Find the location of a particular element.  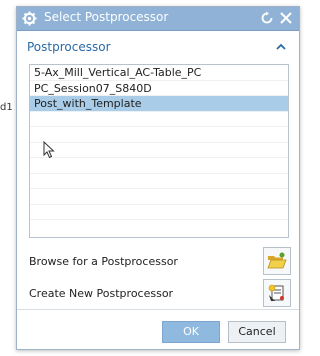

reset-icon is located at coordinates (267, 18).